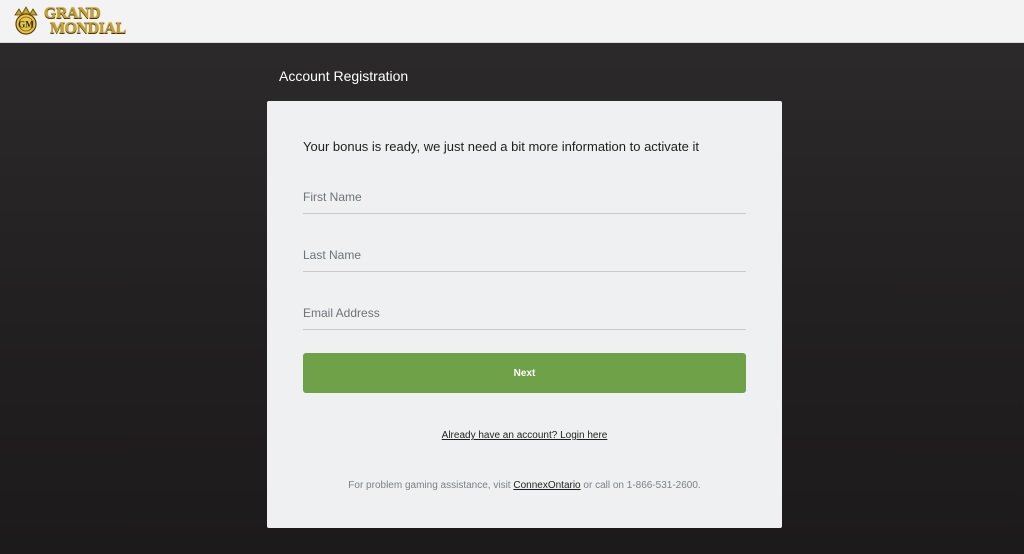 The width and height of the screenshot is (1024, 554). What do you see at coordinates (512, 21) in the screenshot?
I see `top-bar: GM GRAND MONDIAL` at bounding box center [512, 21].